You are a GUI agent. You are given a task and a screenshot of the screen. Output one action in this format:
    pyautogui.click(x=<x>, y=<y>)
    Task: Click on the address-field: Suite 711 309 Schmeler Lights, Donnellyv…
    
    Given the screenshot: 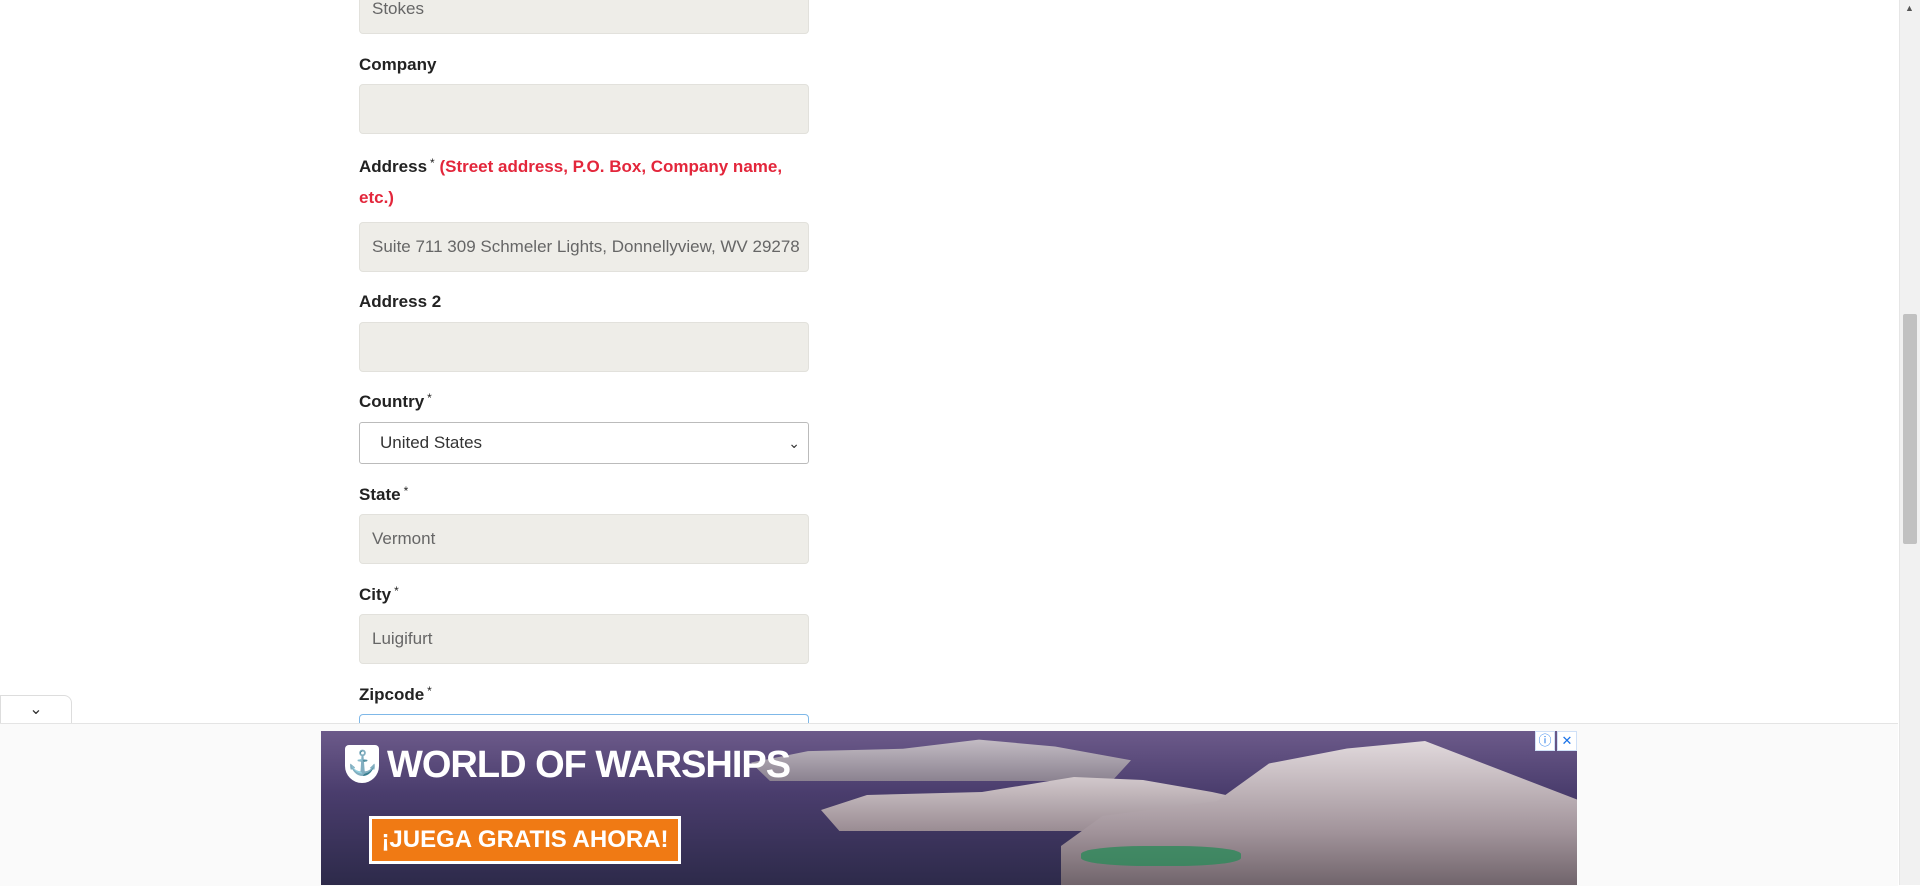 What is the action you would take?
    pyautogui.click(x=584, y=247)
    